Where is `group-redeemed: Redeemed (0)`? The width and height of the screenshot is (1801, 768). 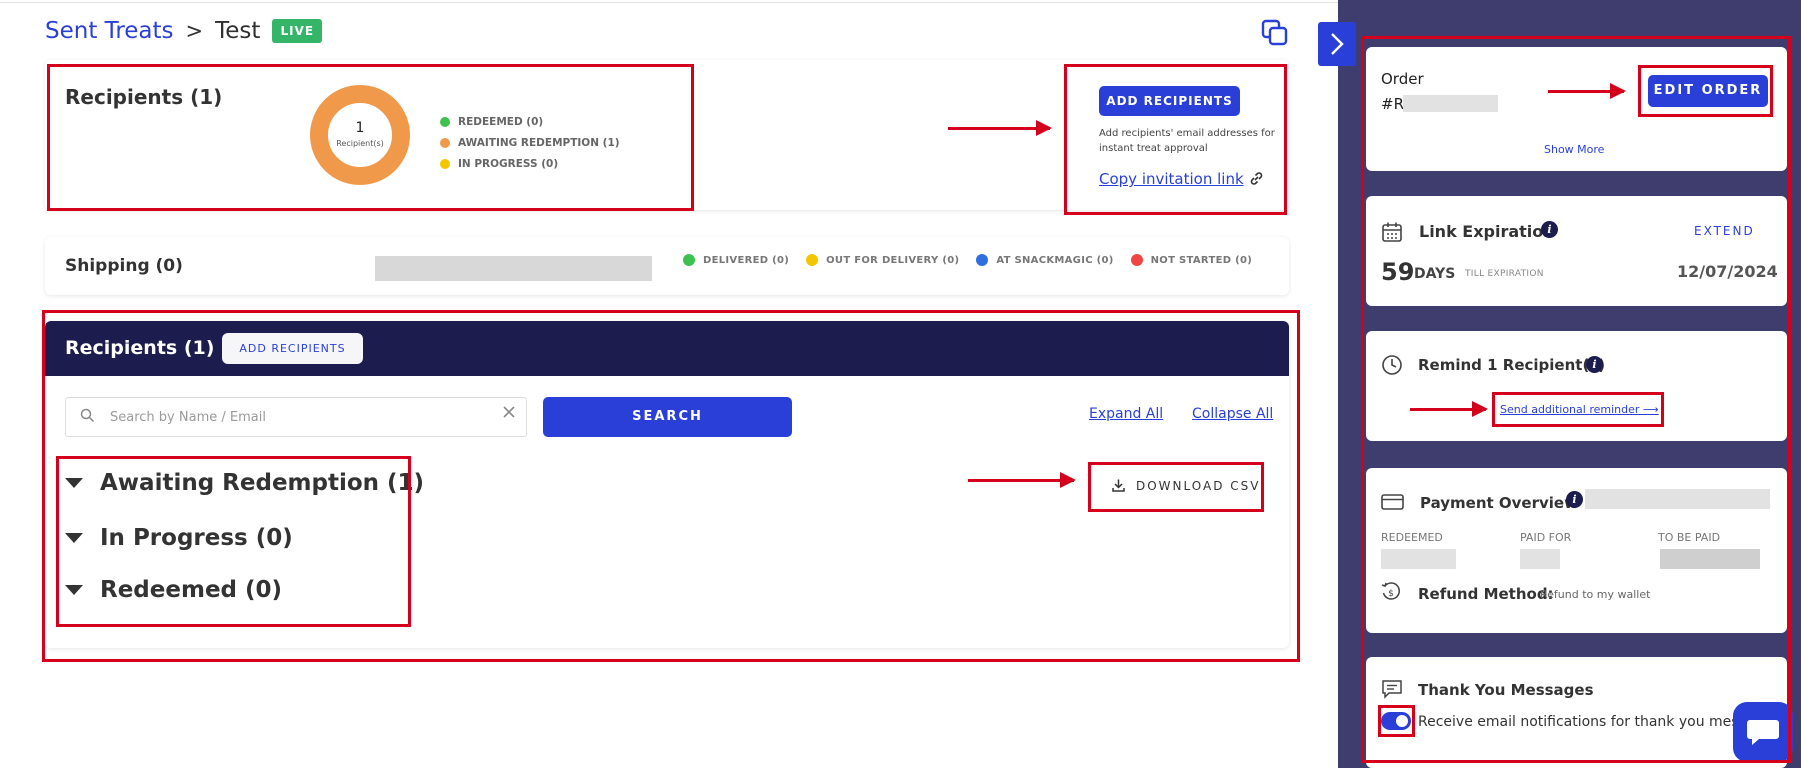
group-redeemed: Redeemed (0) is located at coordinates (173, 590).